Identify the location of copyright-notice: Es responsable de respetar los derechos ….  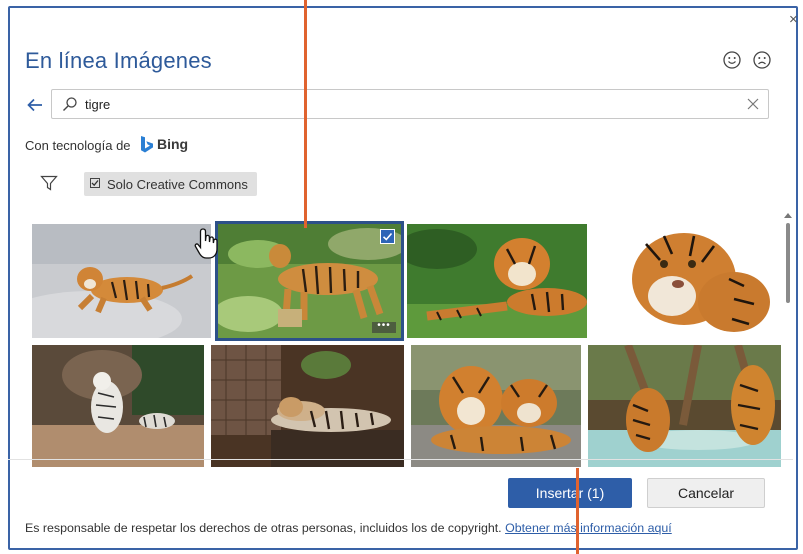
(348, 528).